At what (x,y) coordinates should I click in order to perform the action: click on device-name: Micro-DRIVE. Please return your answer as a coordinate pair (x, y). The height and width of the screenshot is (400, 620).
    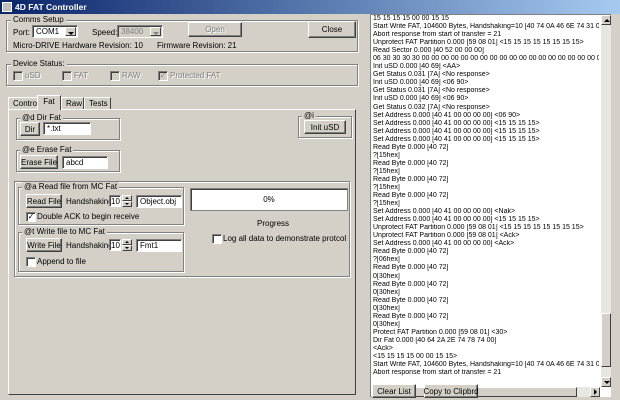
    Looking at the image, I should click on (36, 45).